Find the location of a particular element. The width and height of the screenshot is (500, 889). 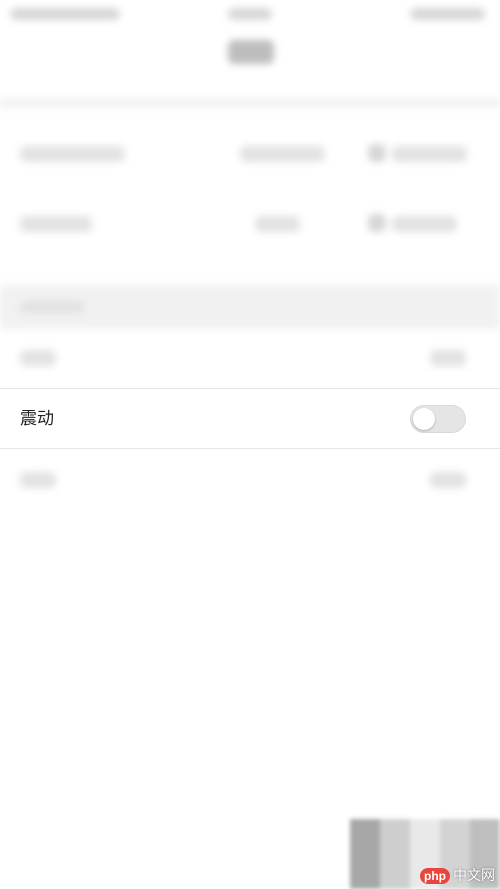

navigation-bar is located at coordinates (250, 60).